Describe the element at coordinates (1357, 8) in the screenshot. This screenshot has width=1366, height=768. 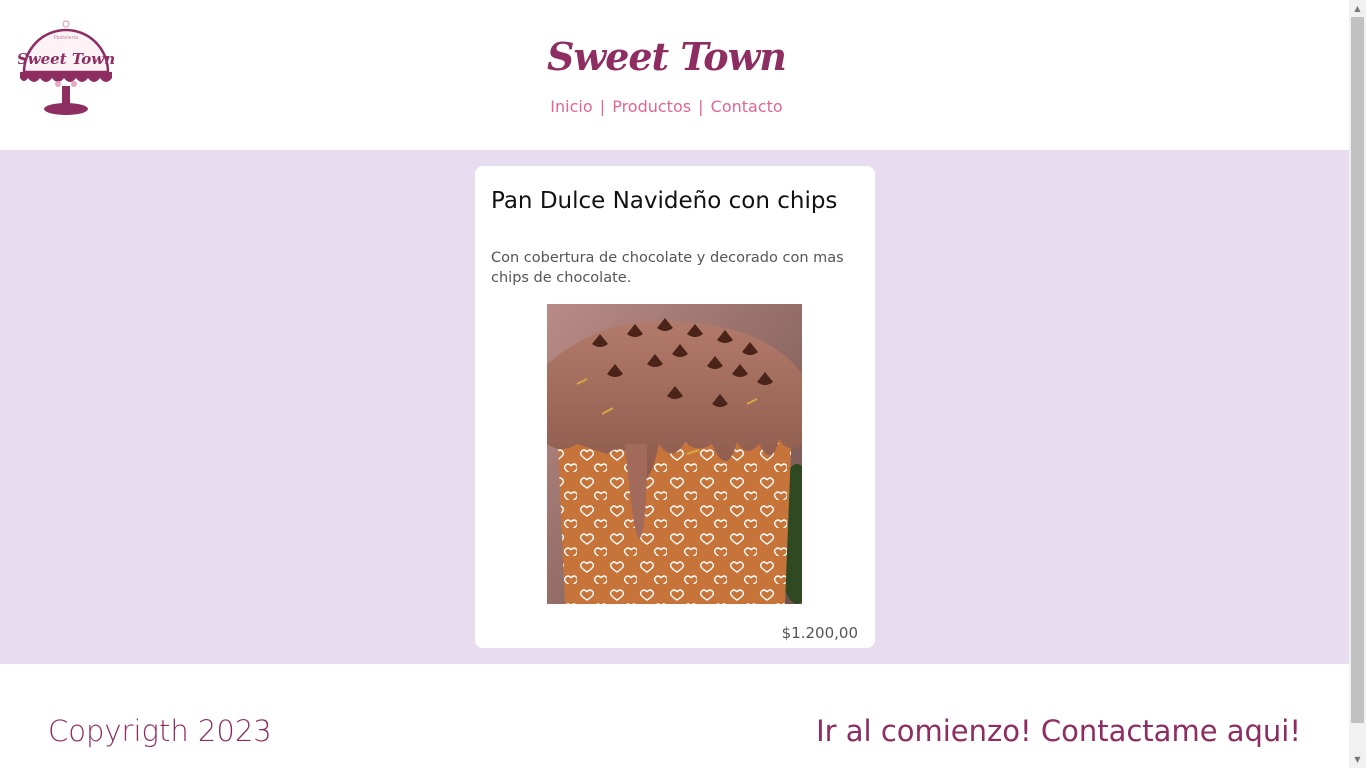
I see `scroll-up-arrow-icon: ▲` at that location.